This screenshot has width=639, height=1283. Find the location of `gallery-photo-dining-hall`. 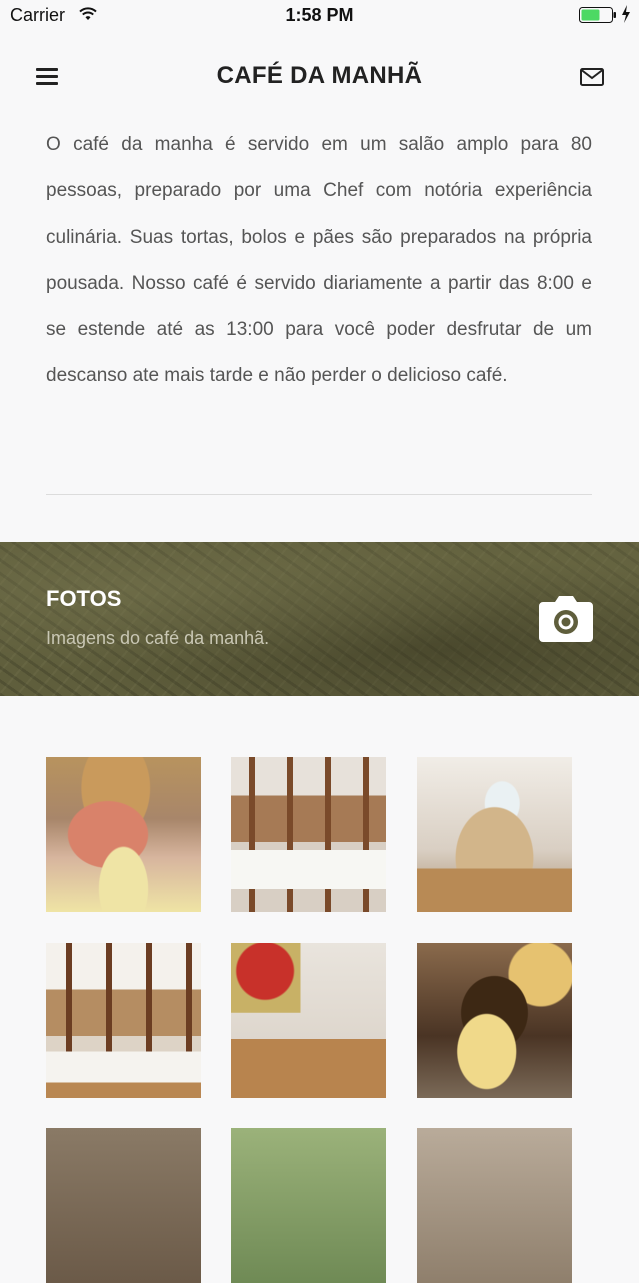

gallery-photo-dining-hall is located at coordinates (123, 1020).